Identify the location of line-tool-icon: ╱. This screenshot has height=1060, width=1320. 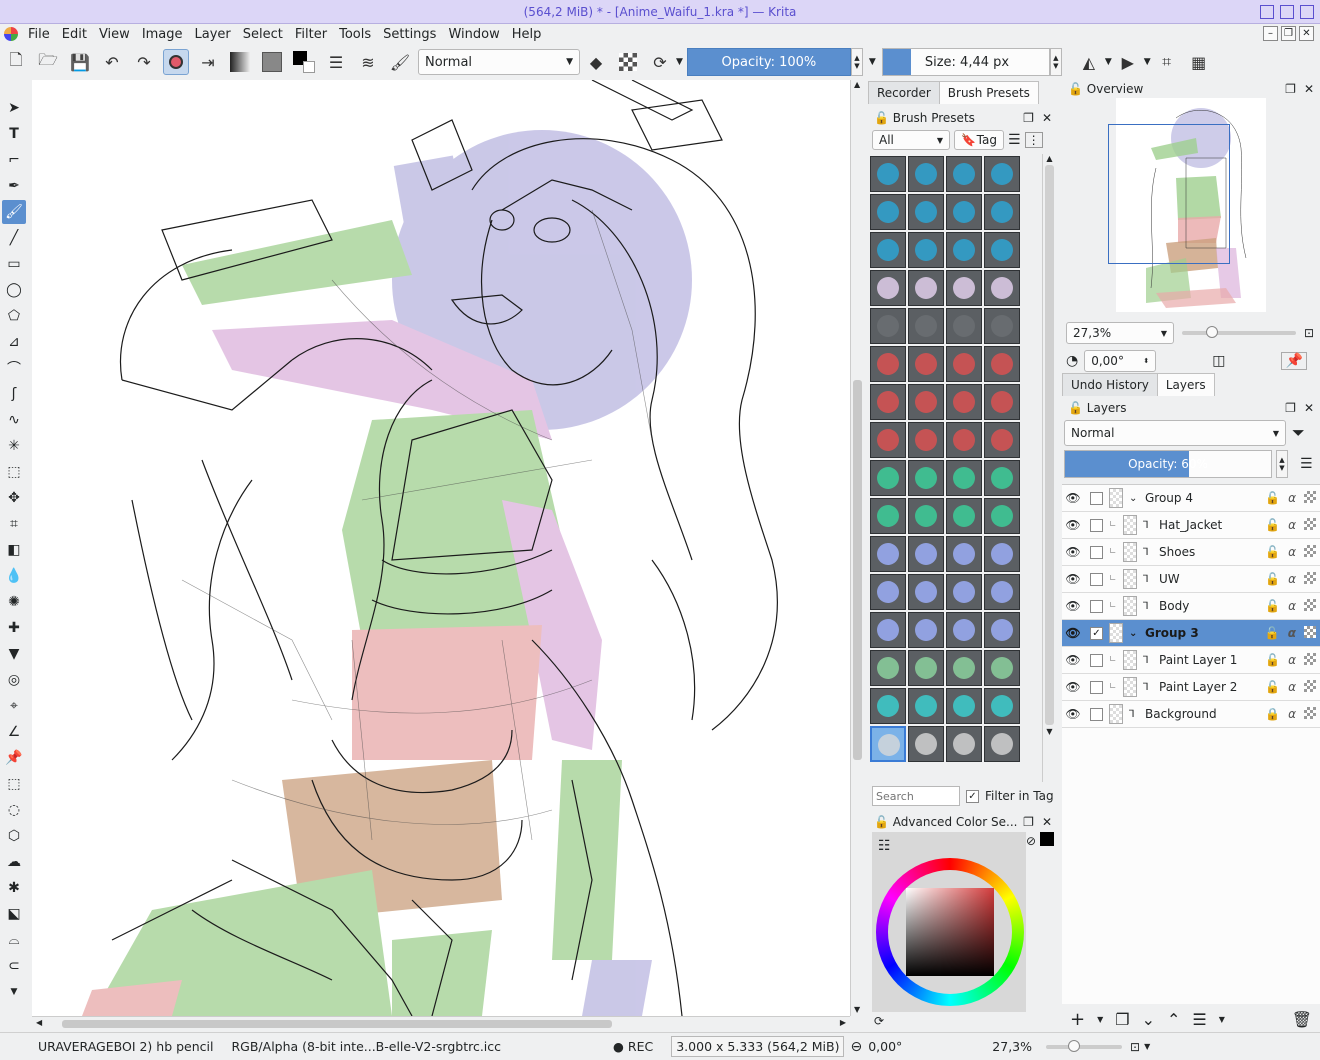
(14, 238).